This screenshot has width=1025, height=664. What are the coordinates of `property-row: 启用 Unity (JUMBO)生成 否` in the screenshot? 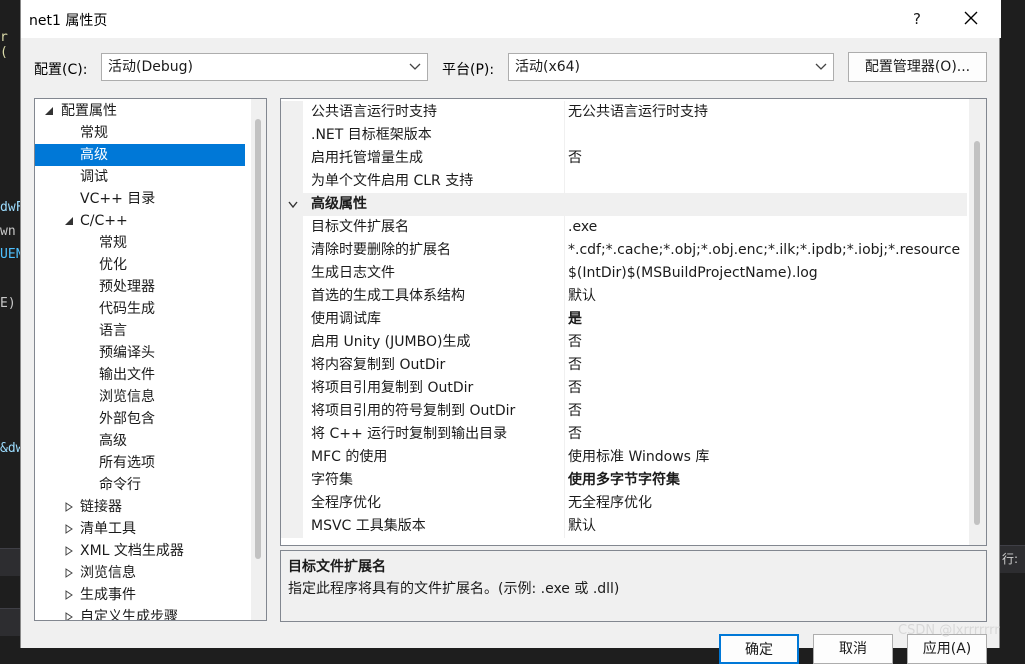 It's located at (624, 342).